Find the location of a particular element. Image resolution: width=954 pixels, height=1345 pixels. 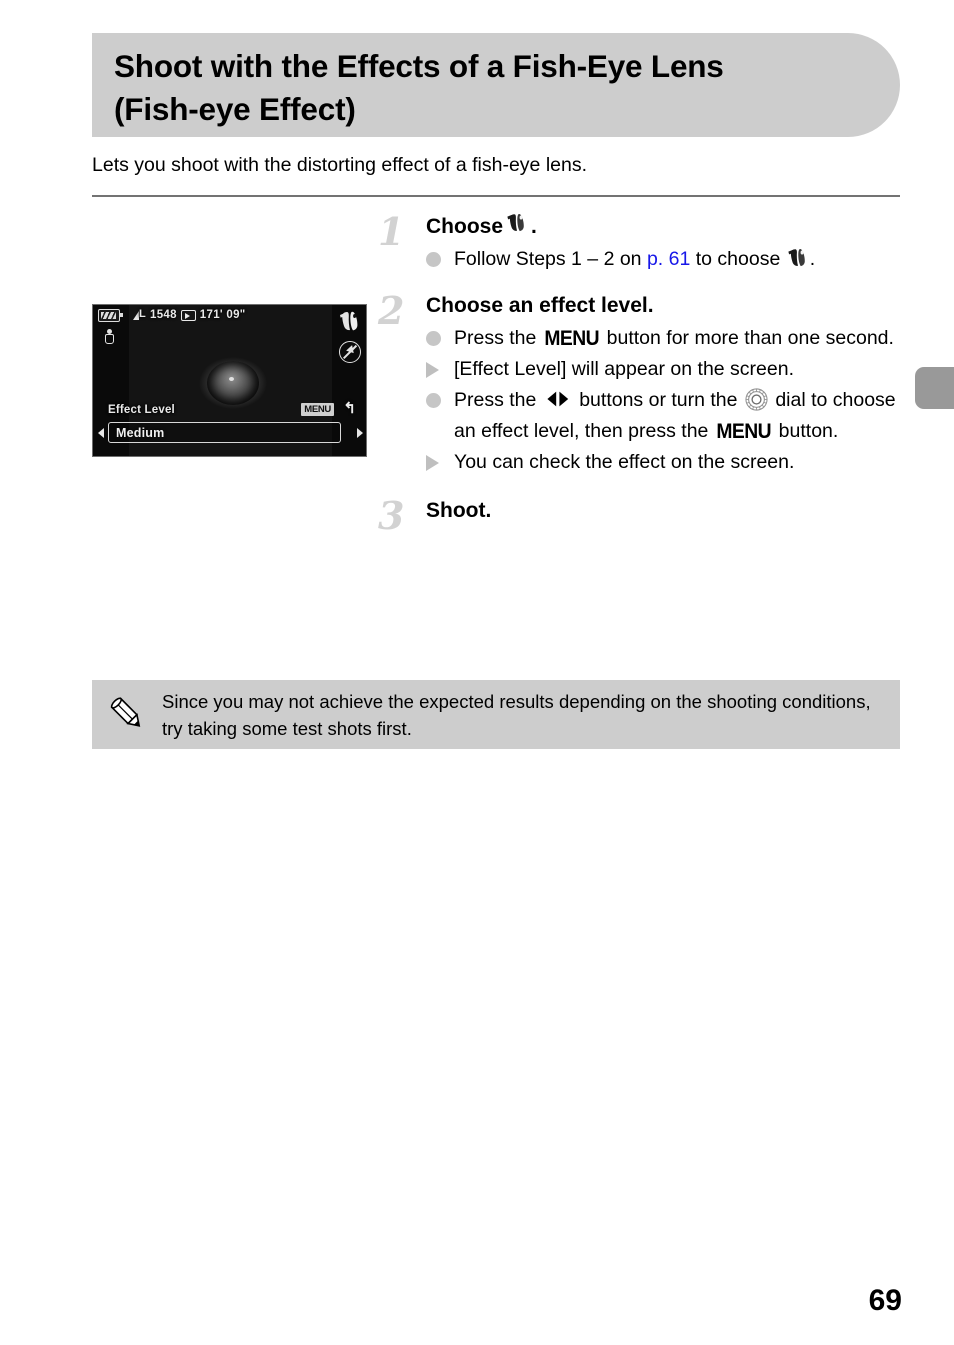

bullet-seg: button. is located at coordinates (806, 431).